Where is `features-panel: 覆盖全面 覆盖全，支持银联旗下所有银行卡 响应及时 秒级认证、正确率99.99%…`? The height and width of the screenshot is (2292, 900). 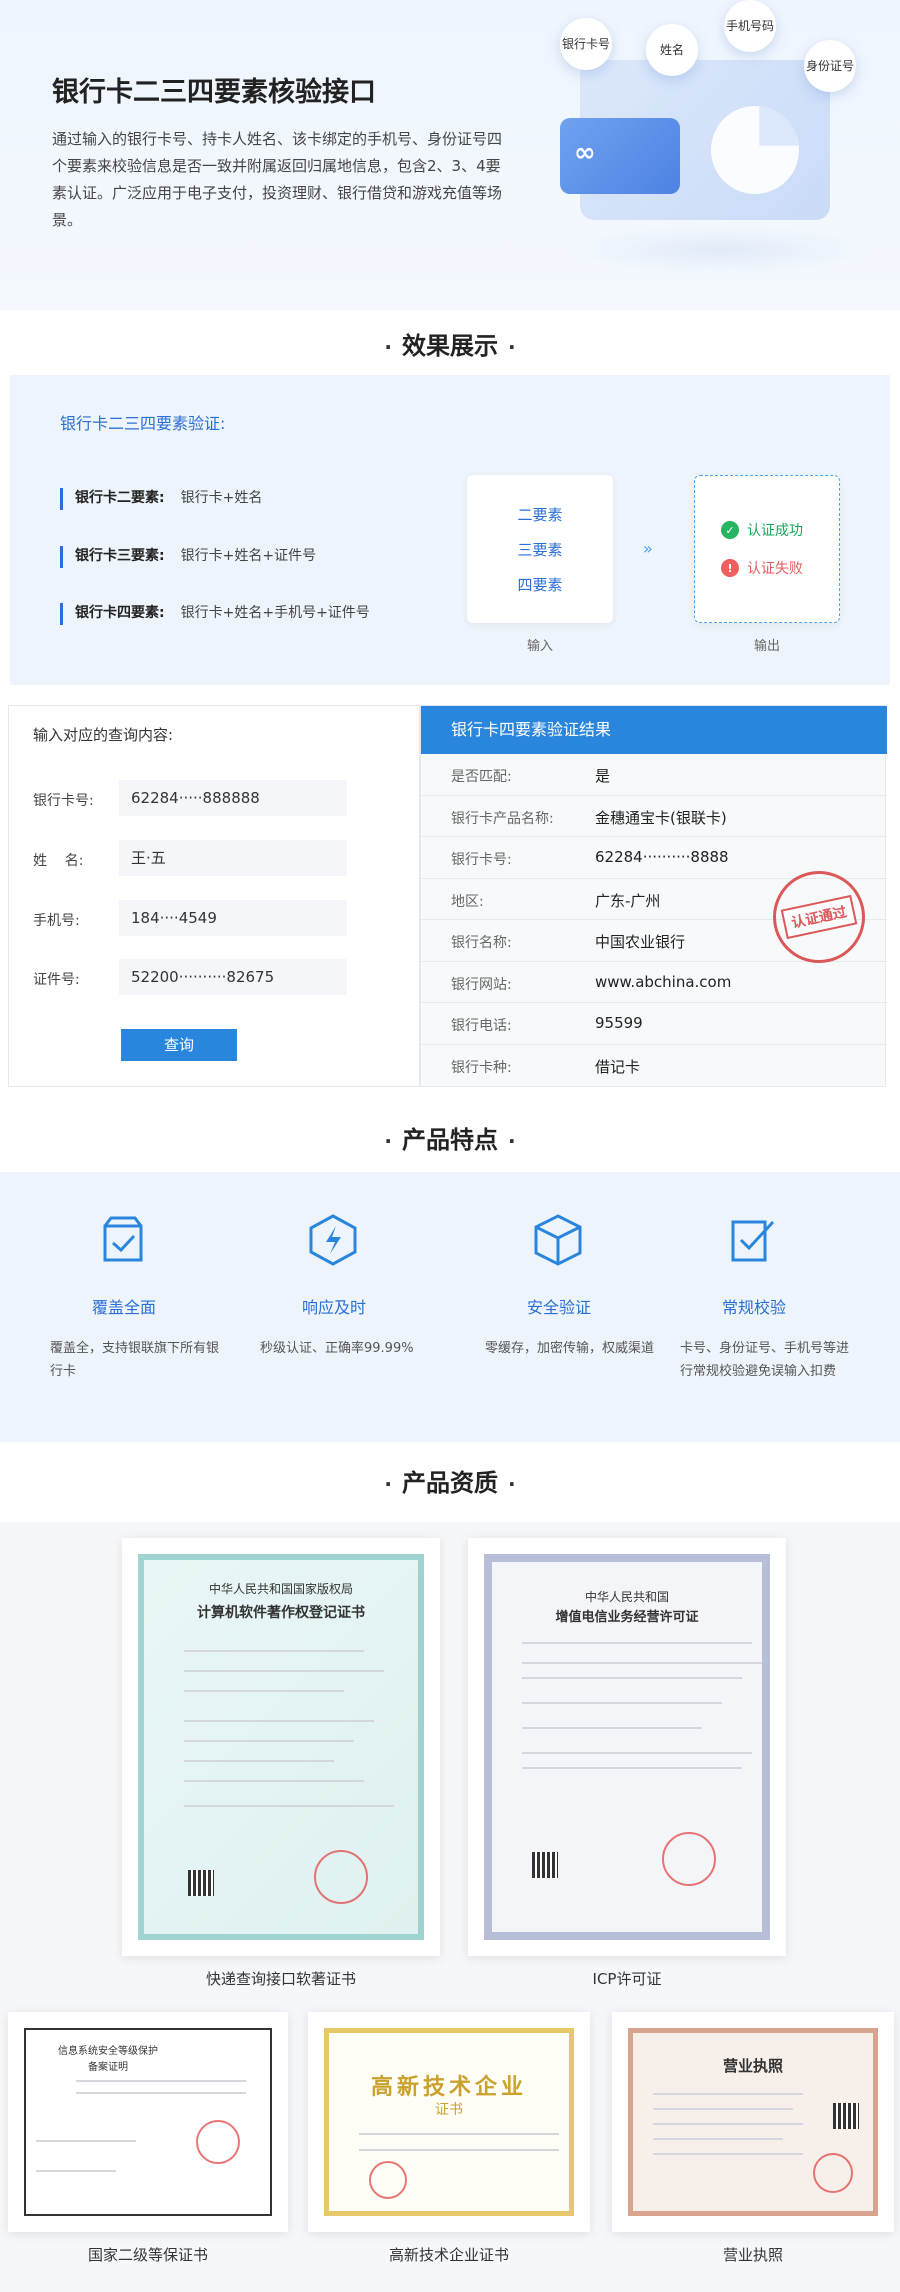 features-panel: 覆盖全面 覆盖全，支持银联旗下所有银行卡 响应及时 秒级认证、正确率99.99%… is located at coordinates (450, 1307).